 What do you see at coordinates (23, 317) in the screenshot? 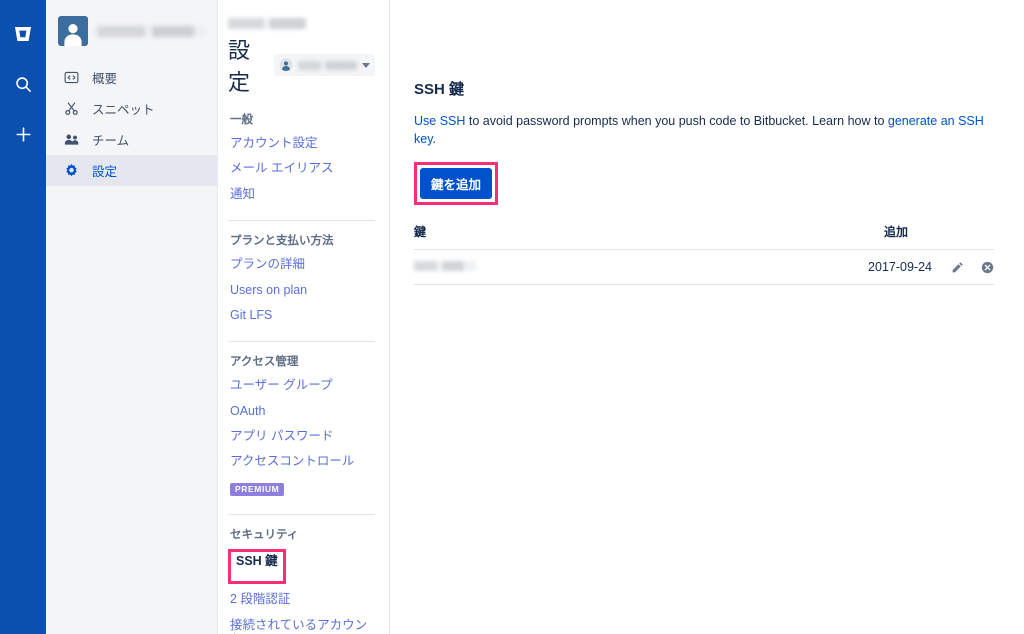
I see `product-rail` at bounding box center [23, 317].